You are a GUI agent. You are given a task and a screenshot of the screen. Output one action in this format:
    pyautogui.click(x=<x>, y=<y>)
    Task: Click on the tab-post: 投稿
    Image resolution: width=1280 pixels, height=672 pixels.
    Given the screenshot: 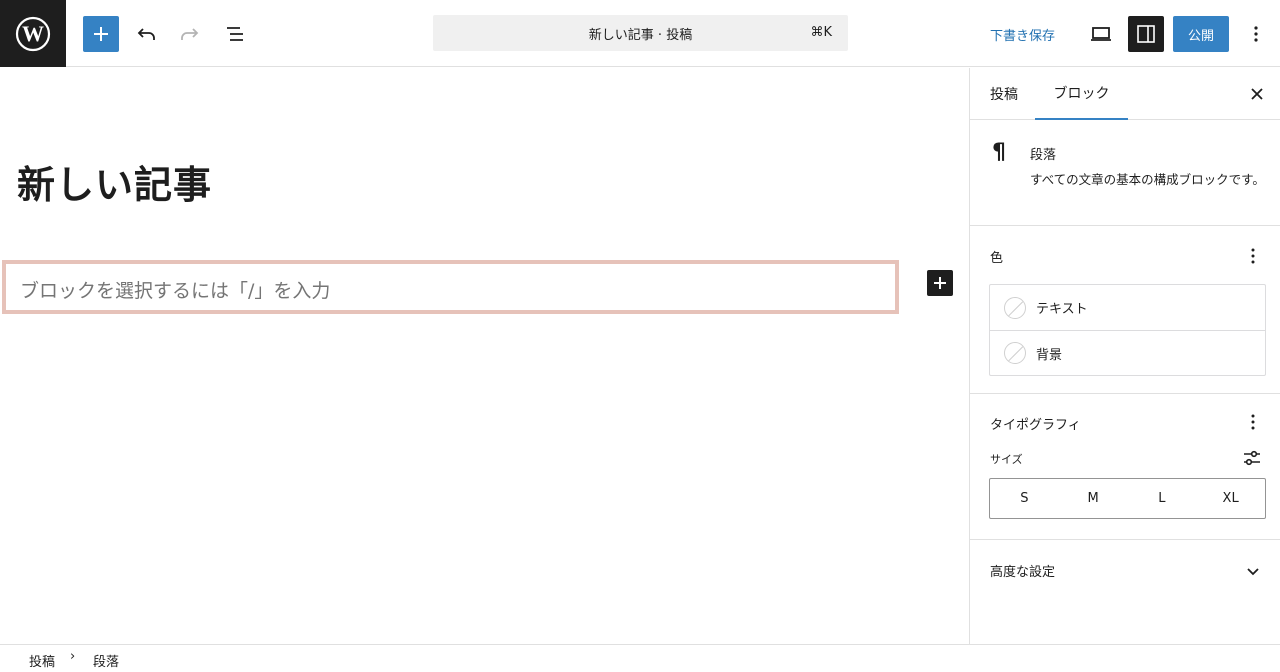 What is the action you would take?
    pyautogui.click(x=1004, y=94)
    